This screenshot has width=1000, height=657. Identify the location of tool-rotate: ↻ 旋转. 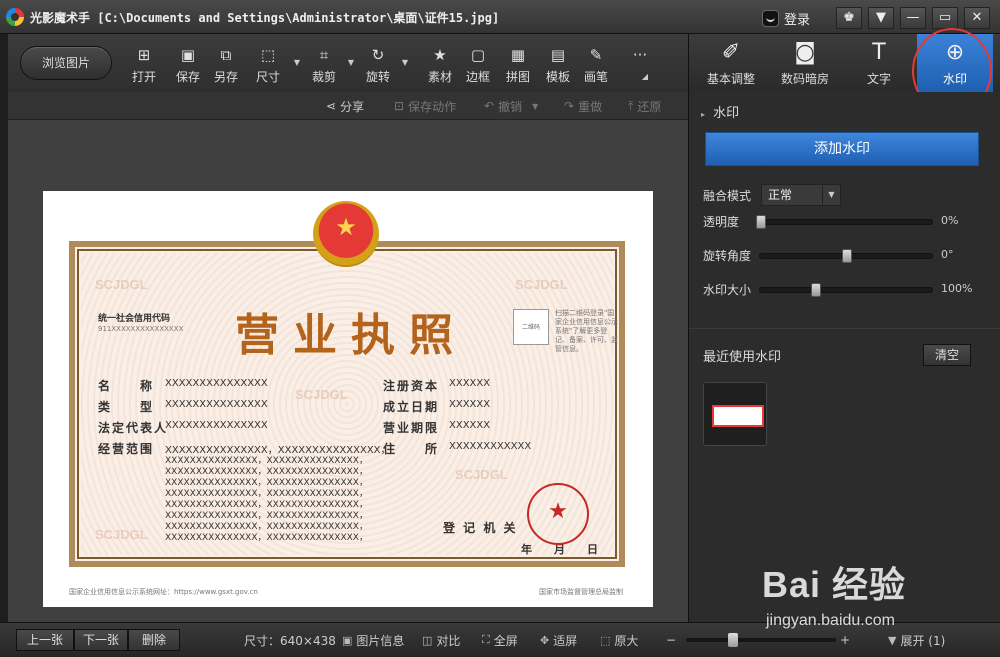
(378, 65).